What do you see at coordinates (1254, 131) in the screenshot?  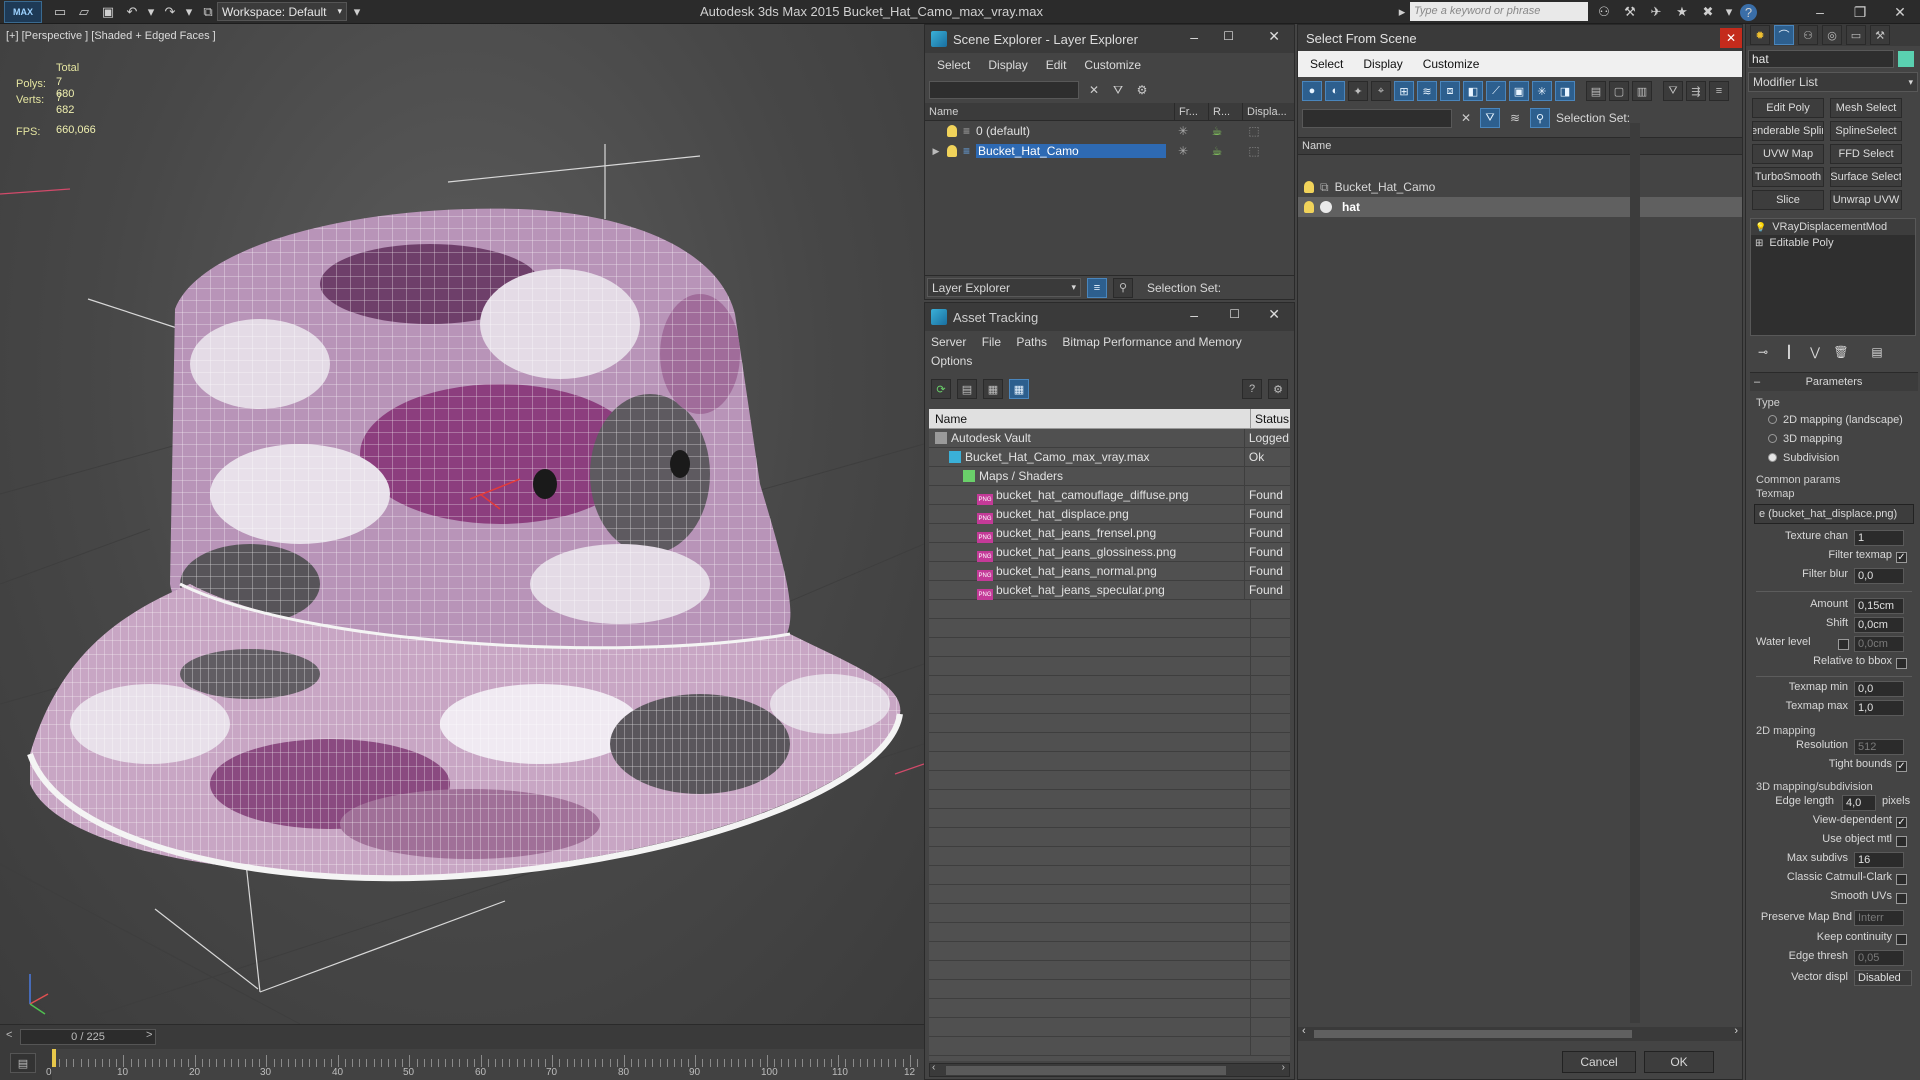 I see `display-box-icon: ⬚` at bounding box center [1254, 131].